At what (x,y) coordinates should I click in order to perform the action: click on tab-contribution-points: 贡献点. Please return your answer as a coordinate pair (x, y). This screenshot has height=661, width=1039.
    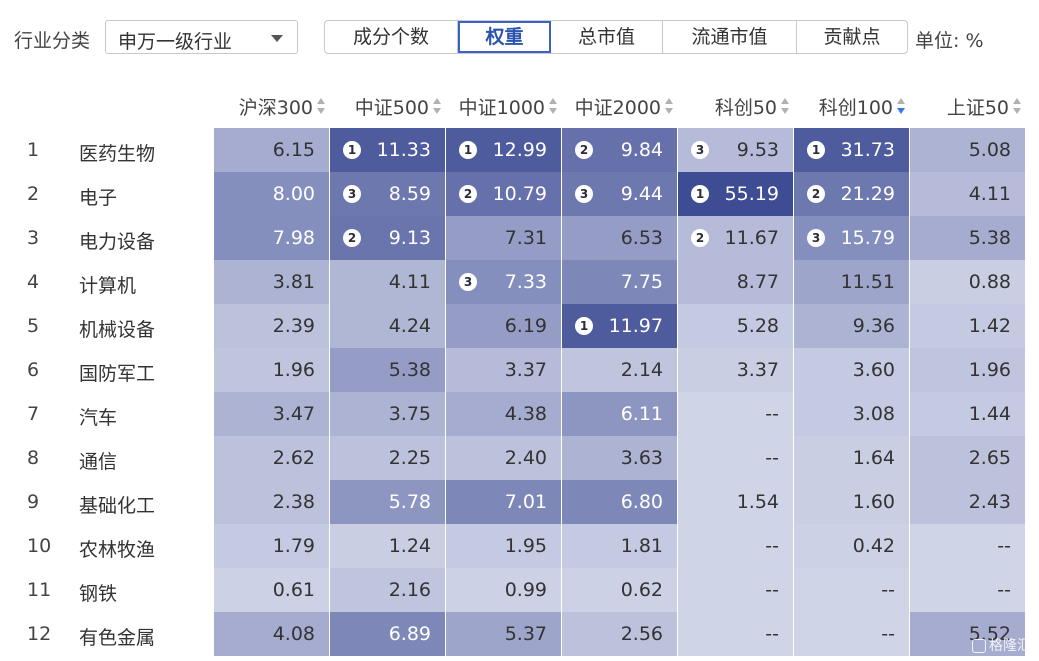
    Looking at the image, I should click on (852, 37).